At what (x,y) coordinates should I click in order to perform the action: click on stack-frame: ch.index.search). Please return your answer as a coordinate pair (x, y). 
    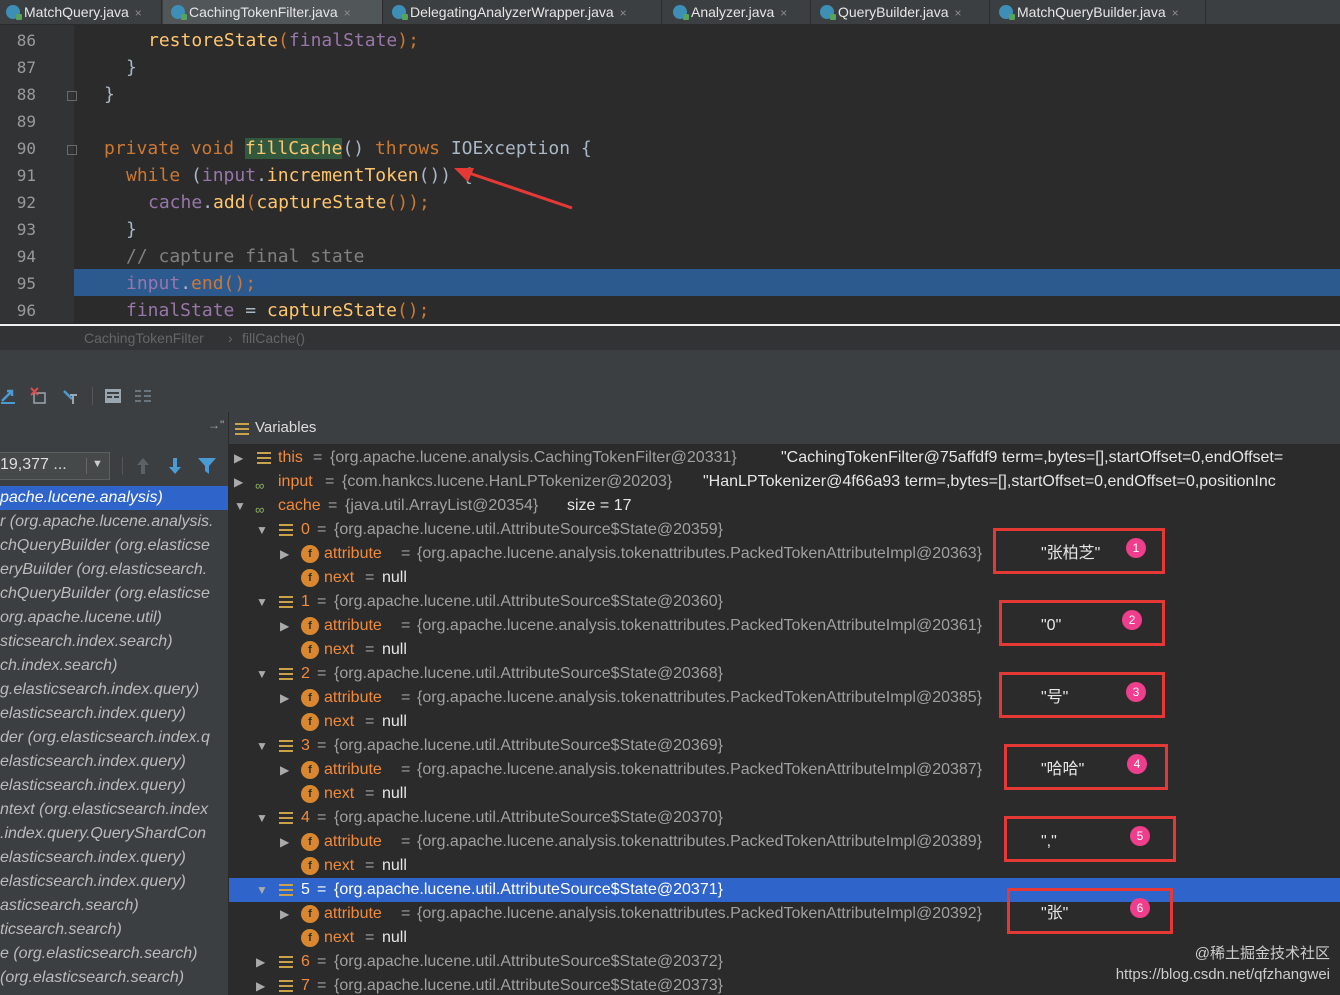
    Looking at the image, I should click on (114, 666).